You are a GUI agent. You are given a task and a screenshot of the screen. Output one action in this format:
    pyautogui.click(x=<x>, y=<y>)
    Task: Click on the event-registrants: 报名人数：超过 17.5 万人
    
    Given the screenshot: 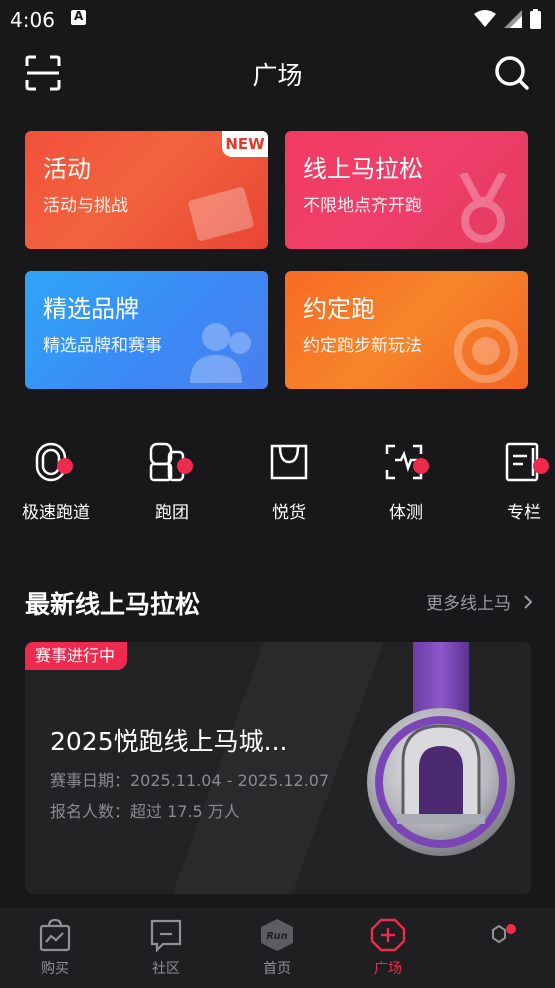 What is the action you would take?
    pyautogui.click(x=145, y=811)
    